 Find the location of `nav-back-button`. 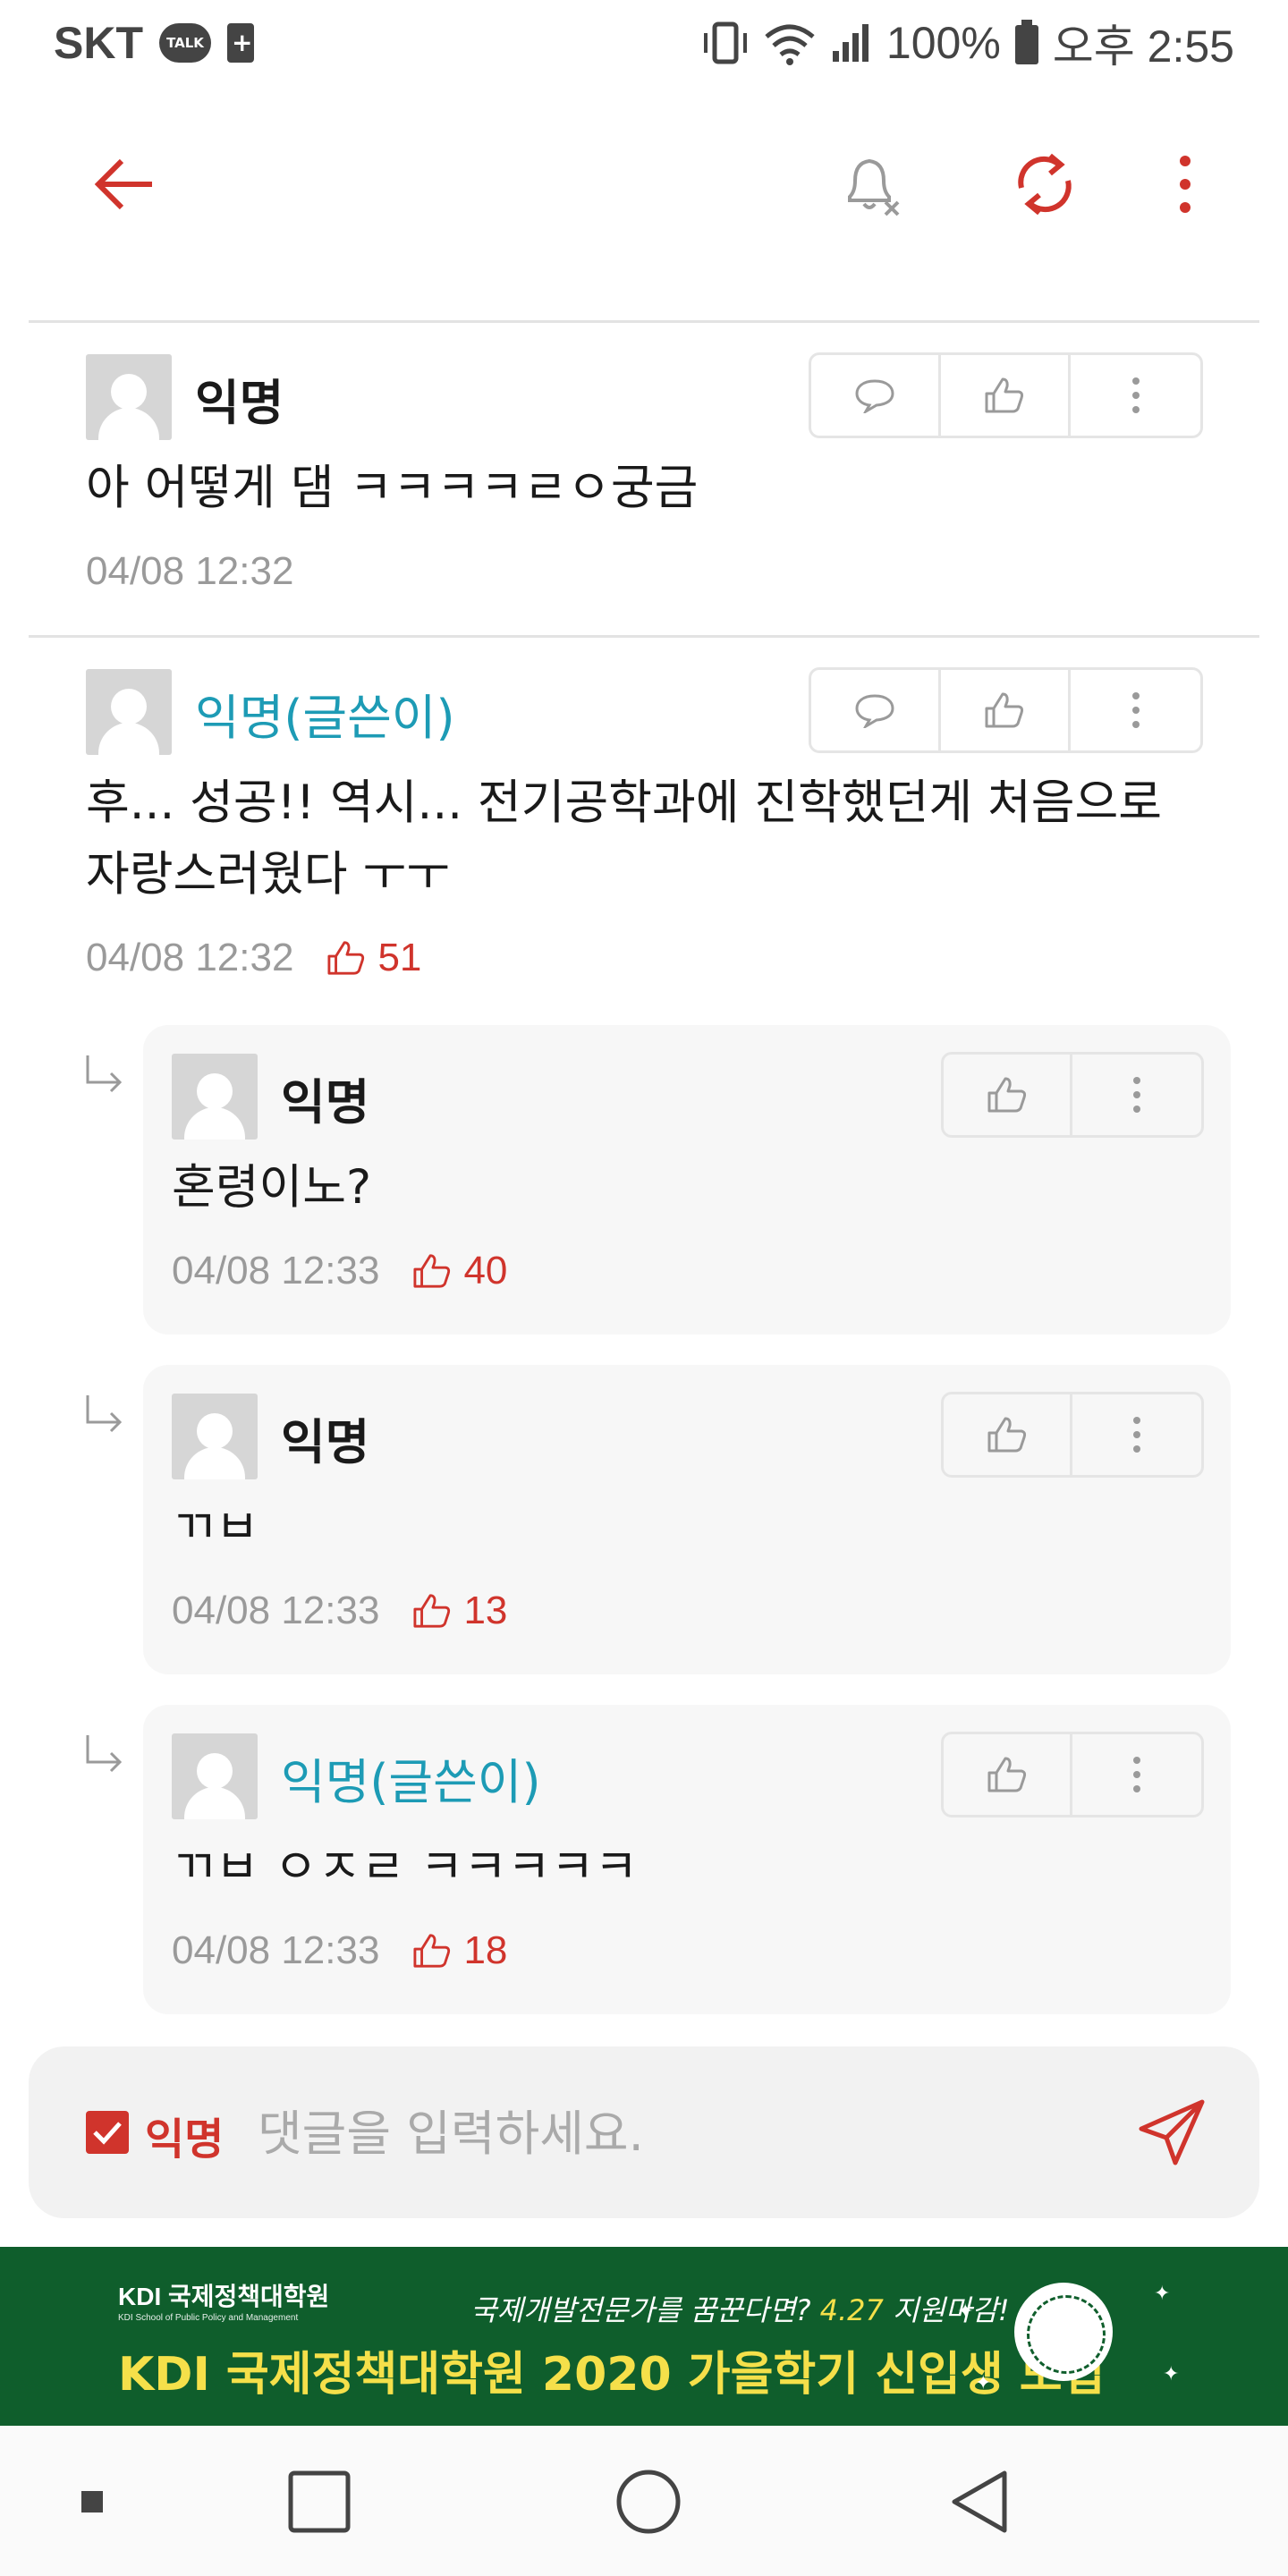

nav-back-button is located at coordinates (979, 2502).